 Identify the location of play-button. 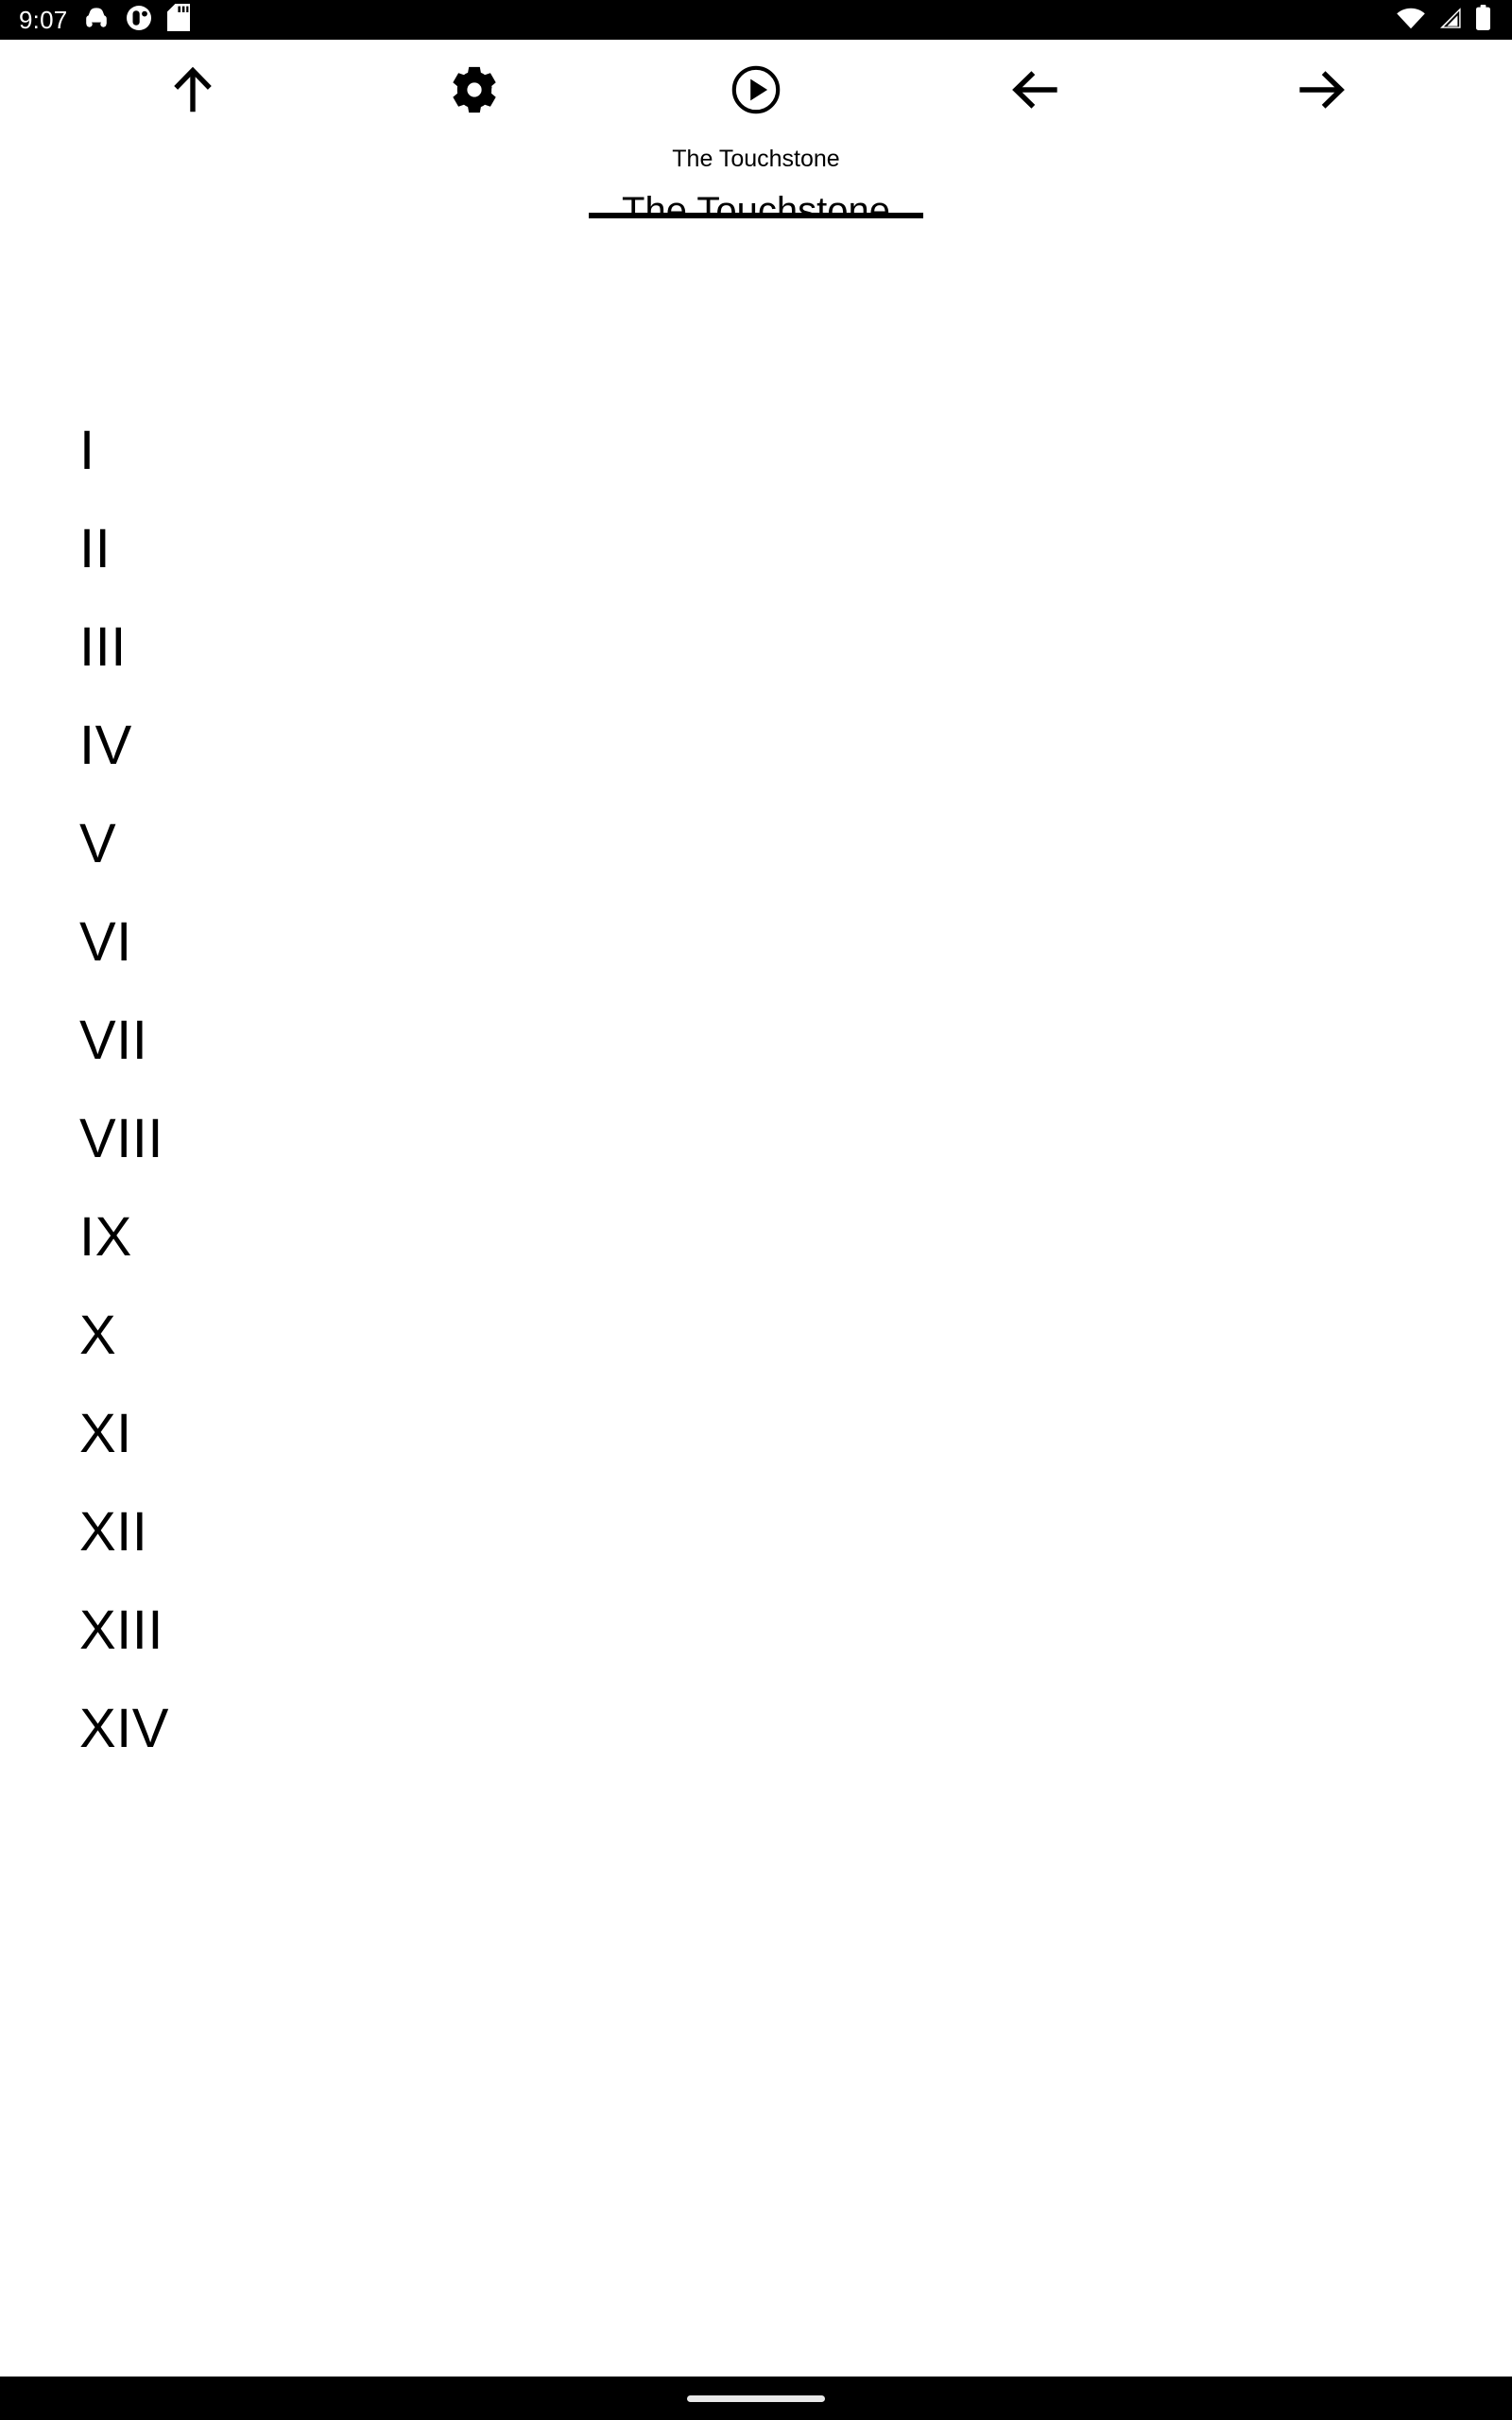
(756, 89).